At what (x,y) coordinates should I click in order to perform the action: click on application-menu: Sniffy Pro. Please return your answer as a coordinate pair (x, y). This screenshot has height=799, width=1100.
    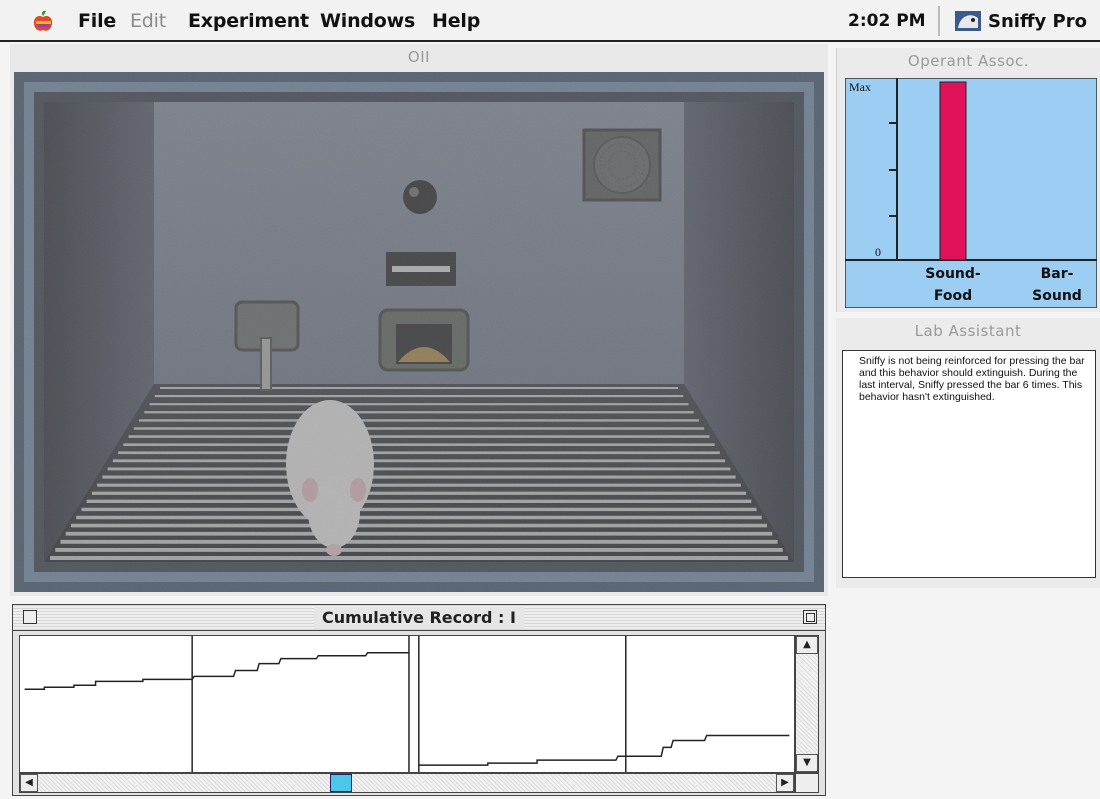
    Looking at the image, I should click on (1019, 21).